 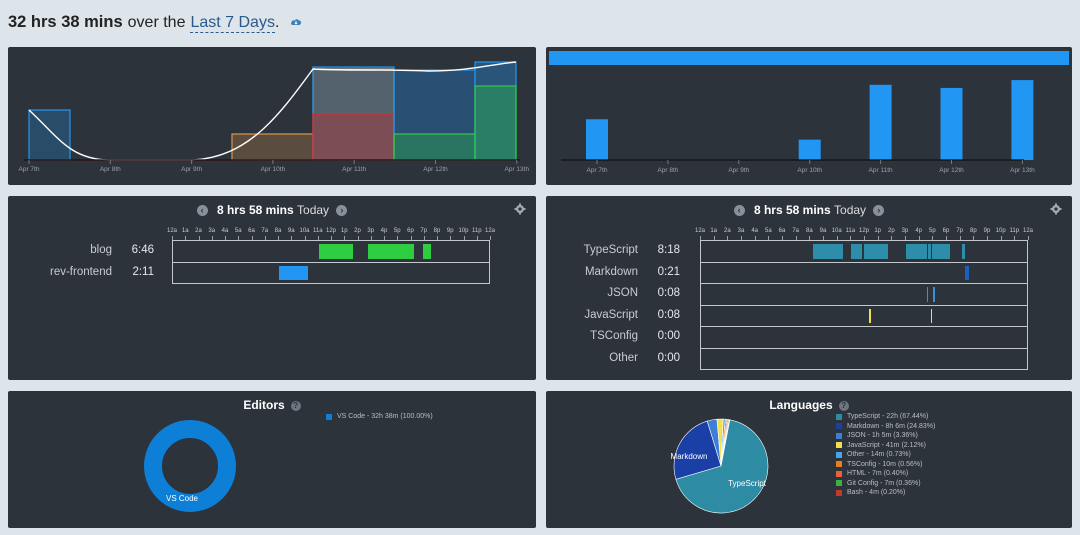 What do you see at coordinates (185, 231) in the screenshot?
I see `hour-tick-label: 1a` at bounding box center [185, 231].